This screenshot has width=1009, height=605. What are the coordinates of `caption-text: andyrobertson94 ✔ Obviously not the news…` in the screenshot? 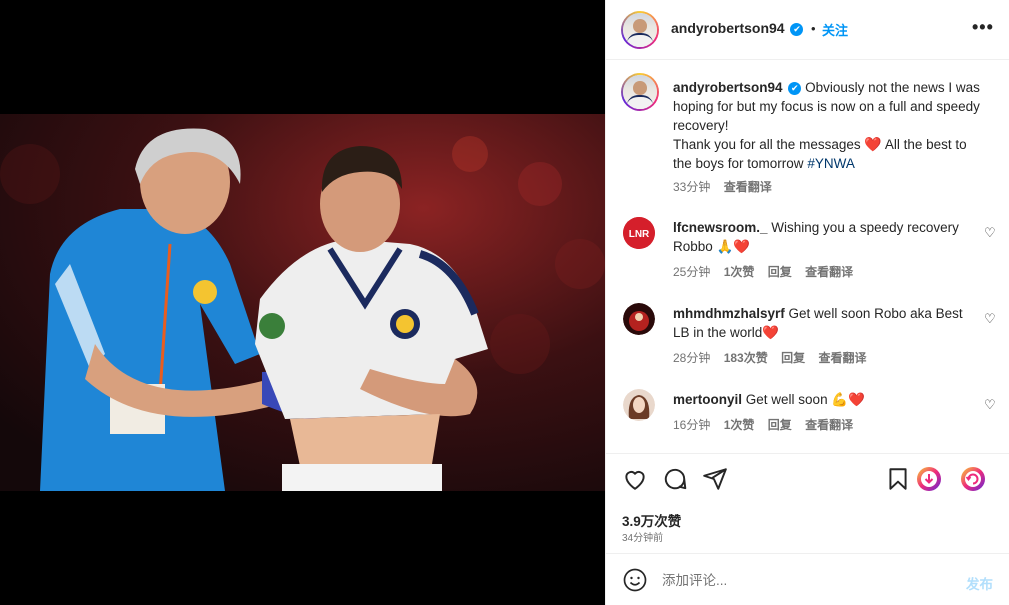 It's located at (828, 125).